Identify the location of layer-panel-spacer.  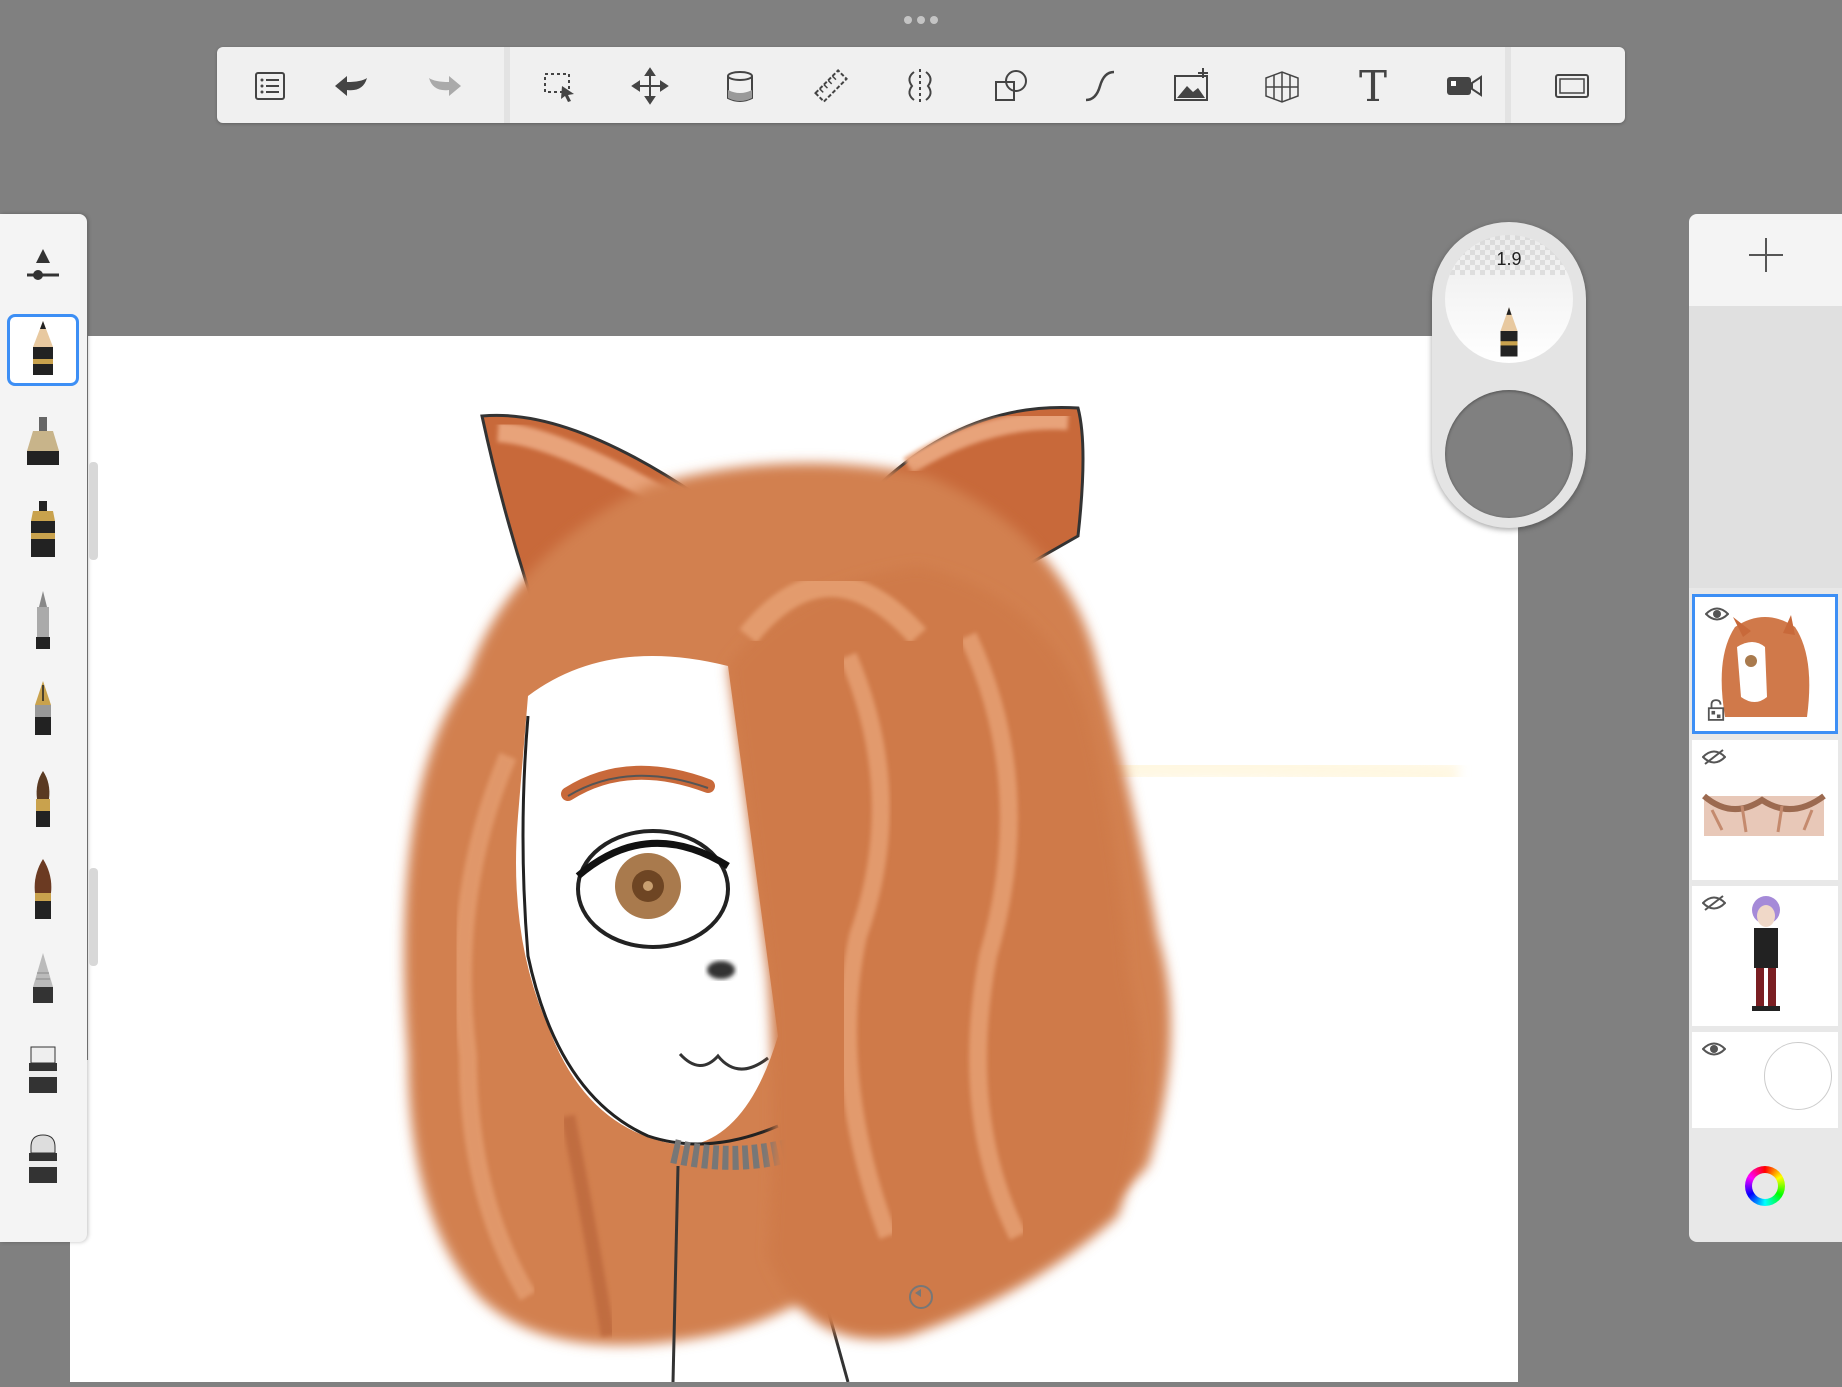
(1765, 447).